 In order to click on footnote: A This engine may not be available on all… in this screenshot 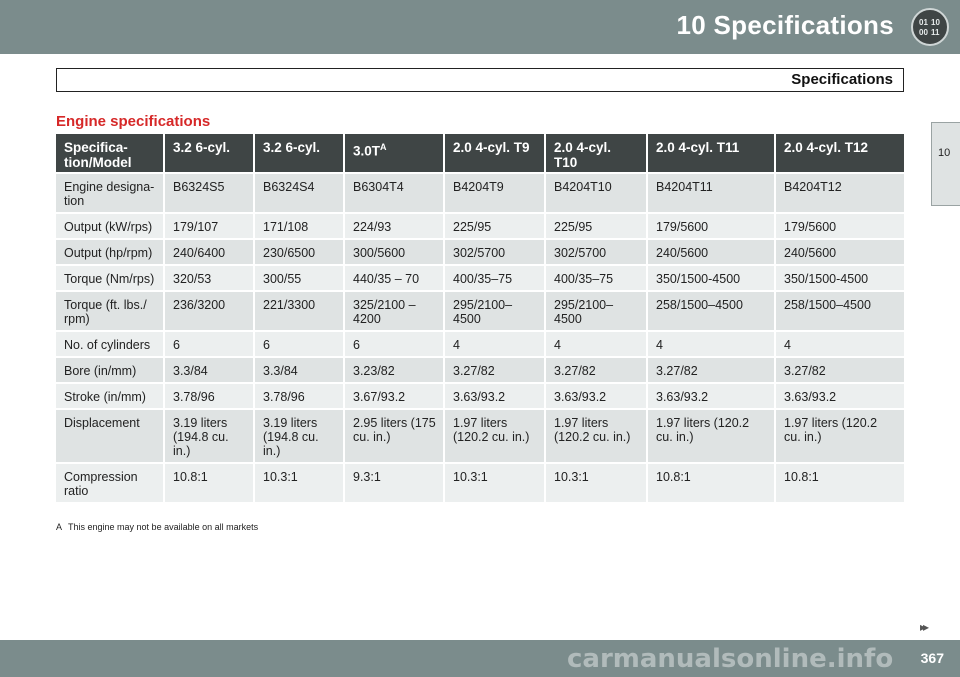, I will do `click(157, 527)`.